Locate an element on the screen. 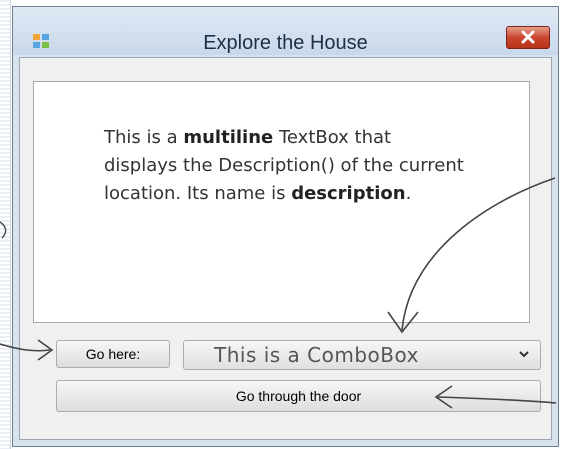 The height and width of the screenshot is (449, 561). window-title: Explore the House is located at coordinates (285, 43).